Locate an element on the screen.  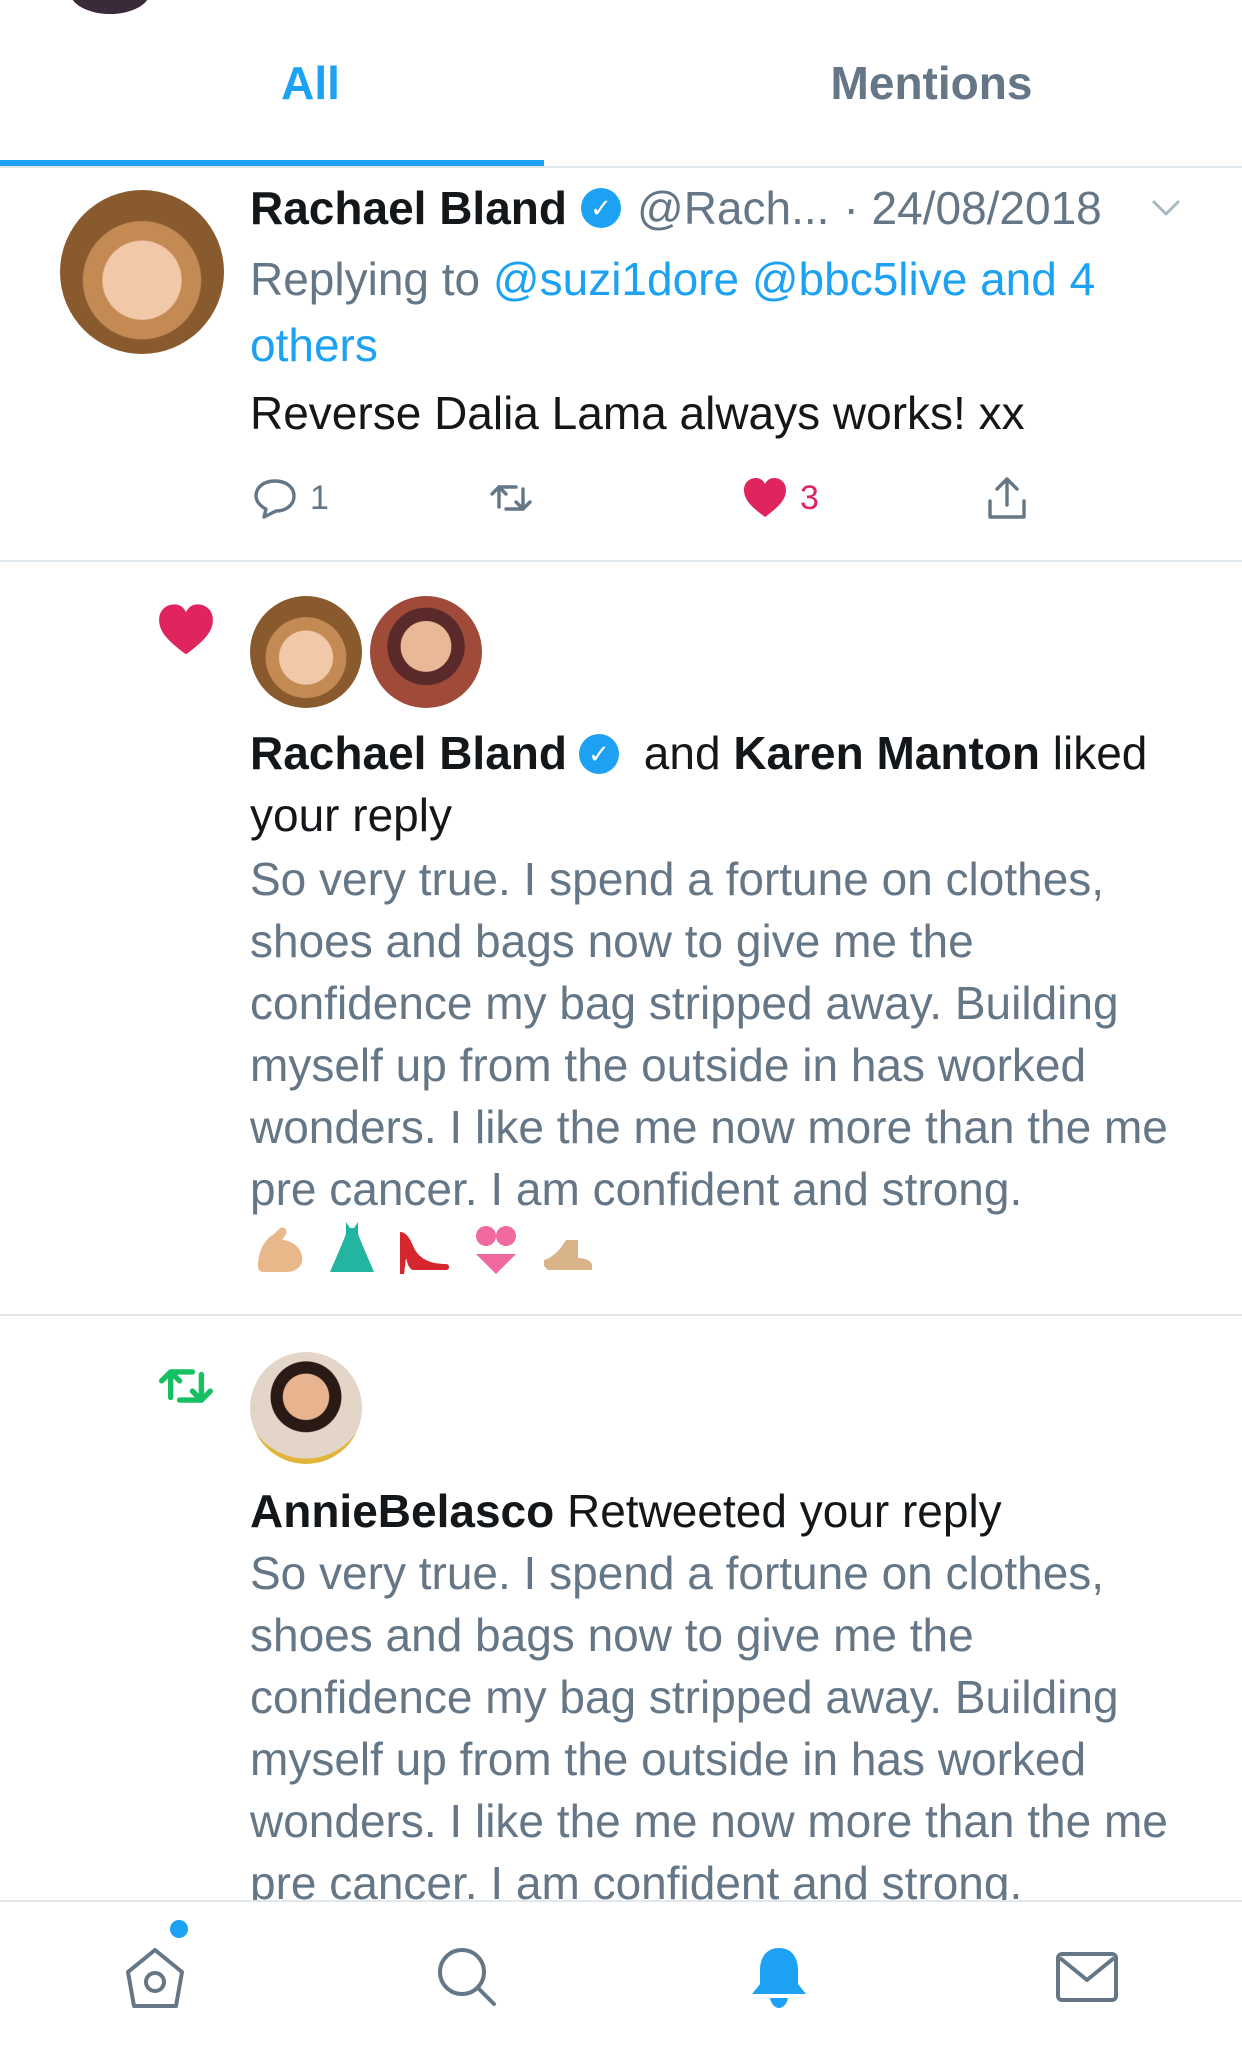
replying-prefix: Replying to is located at coordinates (371, 279).